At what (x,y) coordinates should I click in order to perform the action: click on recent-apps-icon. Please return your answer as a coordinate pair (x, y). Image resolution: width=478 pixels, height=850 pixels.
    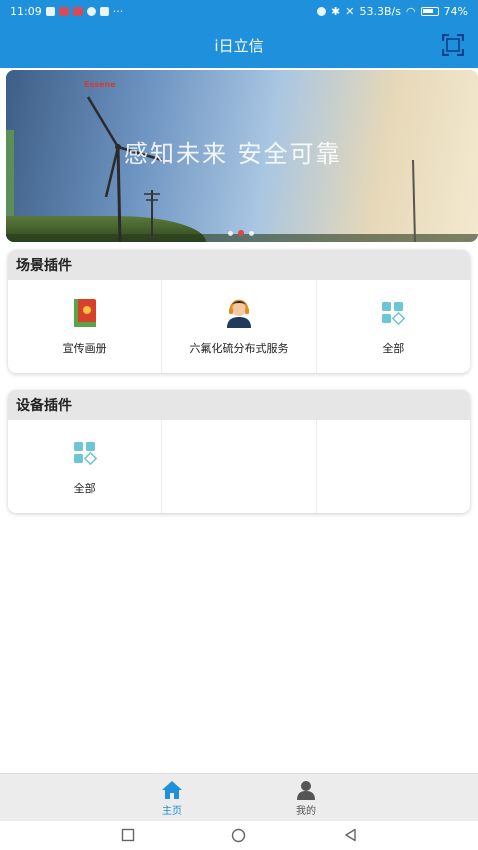
    Looking at the image, I should click on (128, 835).